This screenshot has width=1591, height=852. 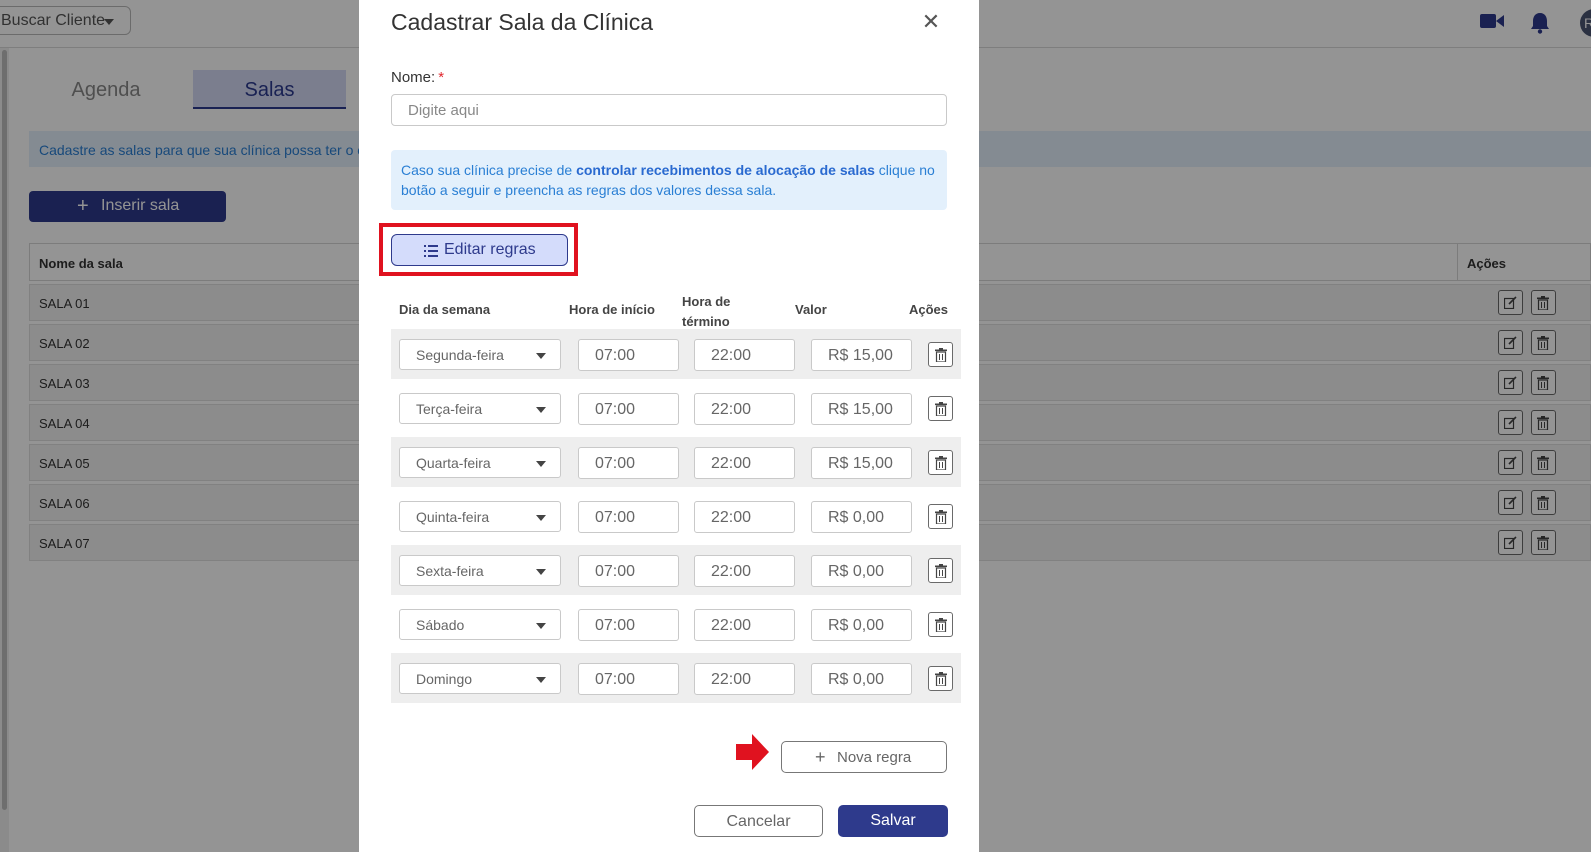 I want to click on header-start-time: Hora de início, so click(x=612, y=309).